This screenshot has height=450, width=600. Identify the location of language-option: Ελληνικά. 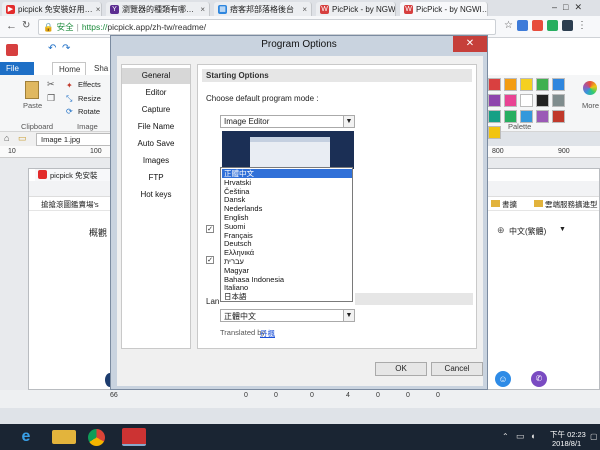
(287, 252).